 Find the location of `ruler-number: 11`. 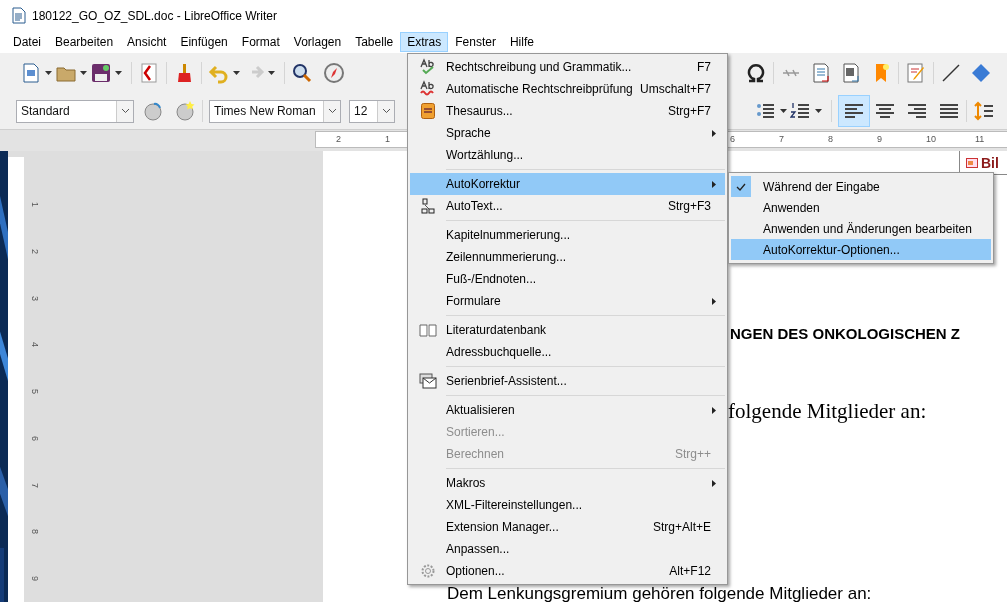

ruler-number: 11 is located at coordinates (980, 139).